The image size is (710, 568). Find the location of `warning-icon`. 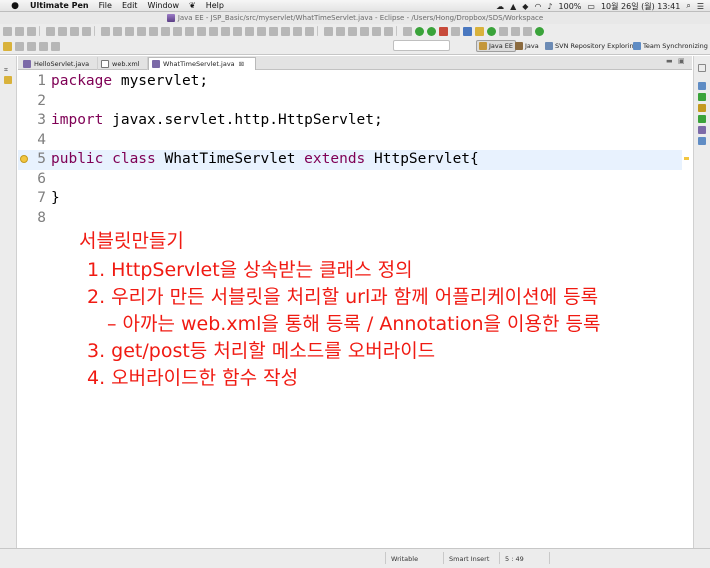

warning-icon is located at coordinates (24, 159).